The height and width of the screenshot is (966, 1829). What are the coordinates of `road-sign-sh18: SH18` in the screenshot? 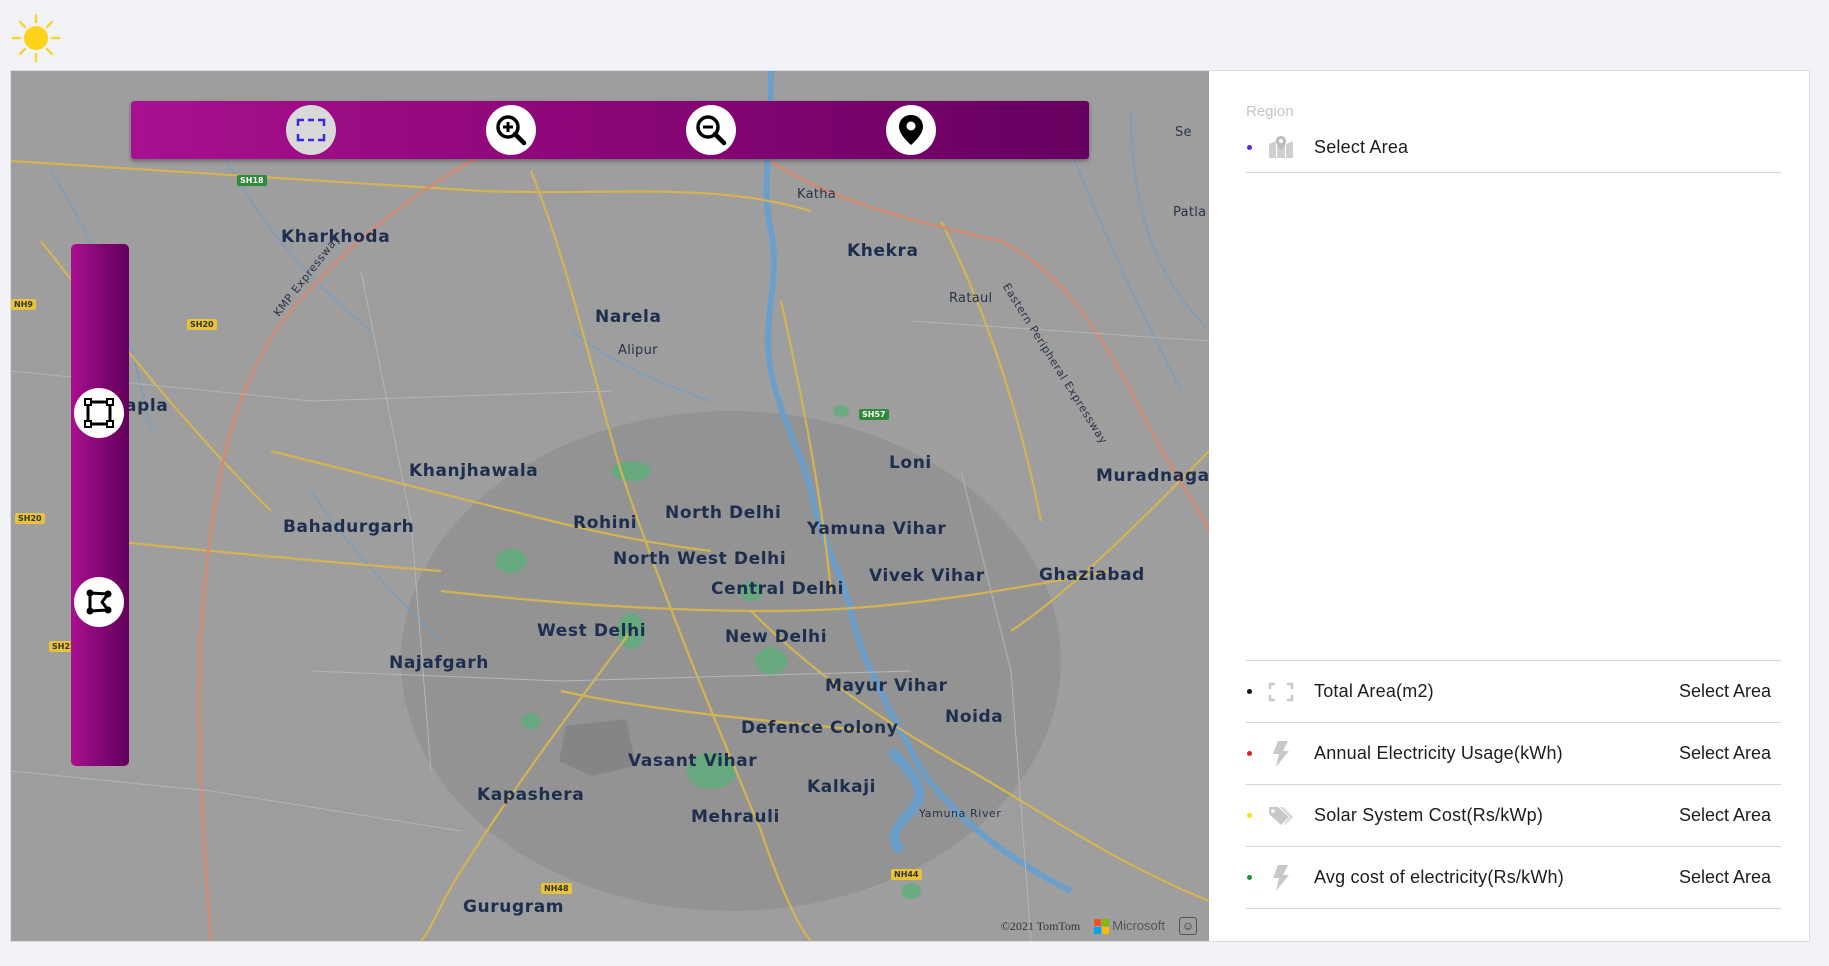 It's located at (252, 180).